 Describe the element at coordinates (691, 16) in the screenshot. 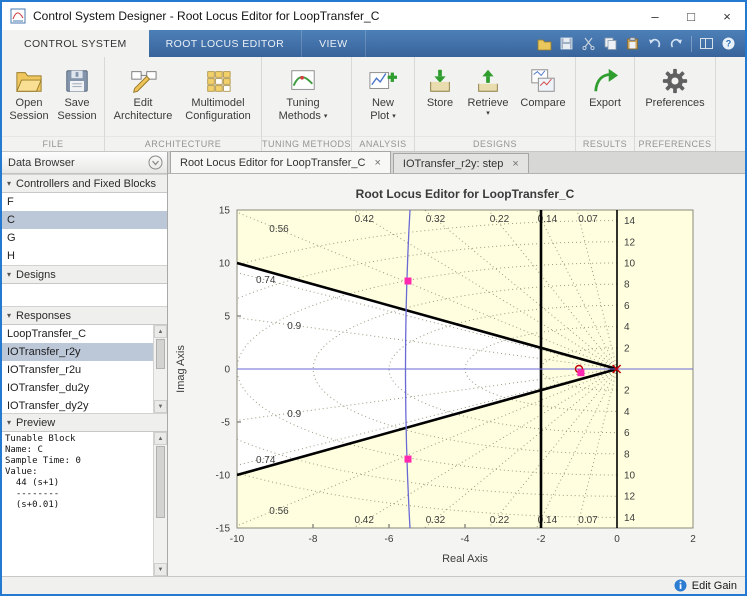

I see `maximize-button: □` at that location.